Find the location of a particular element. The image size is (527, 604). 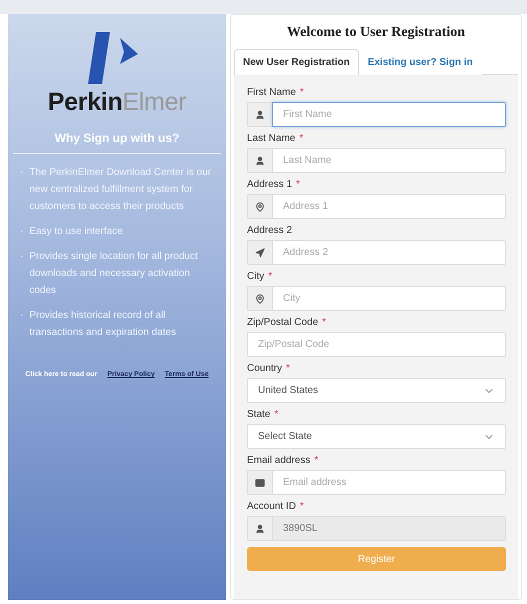

field-label: City is located at coordinates (255, 276).